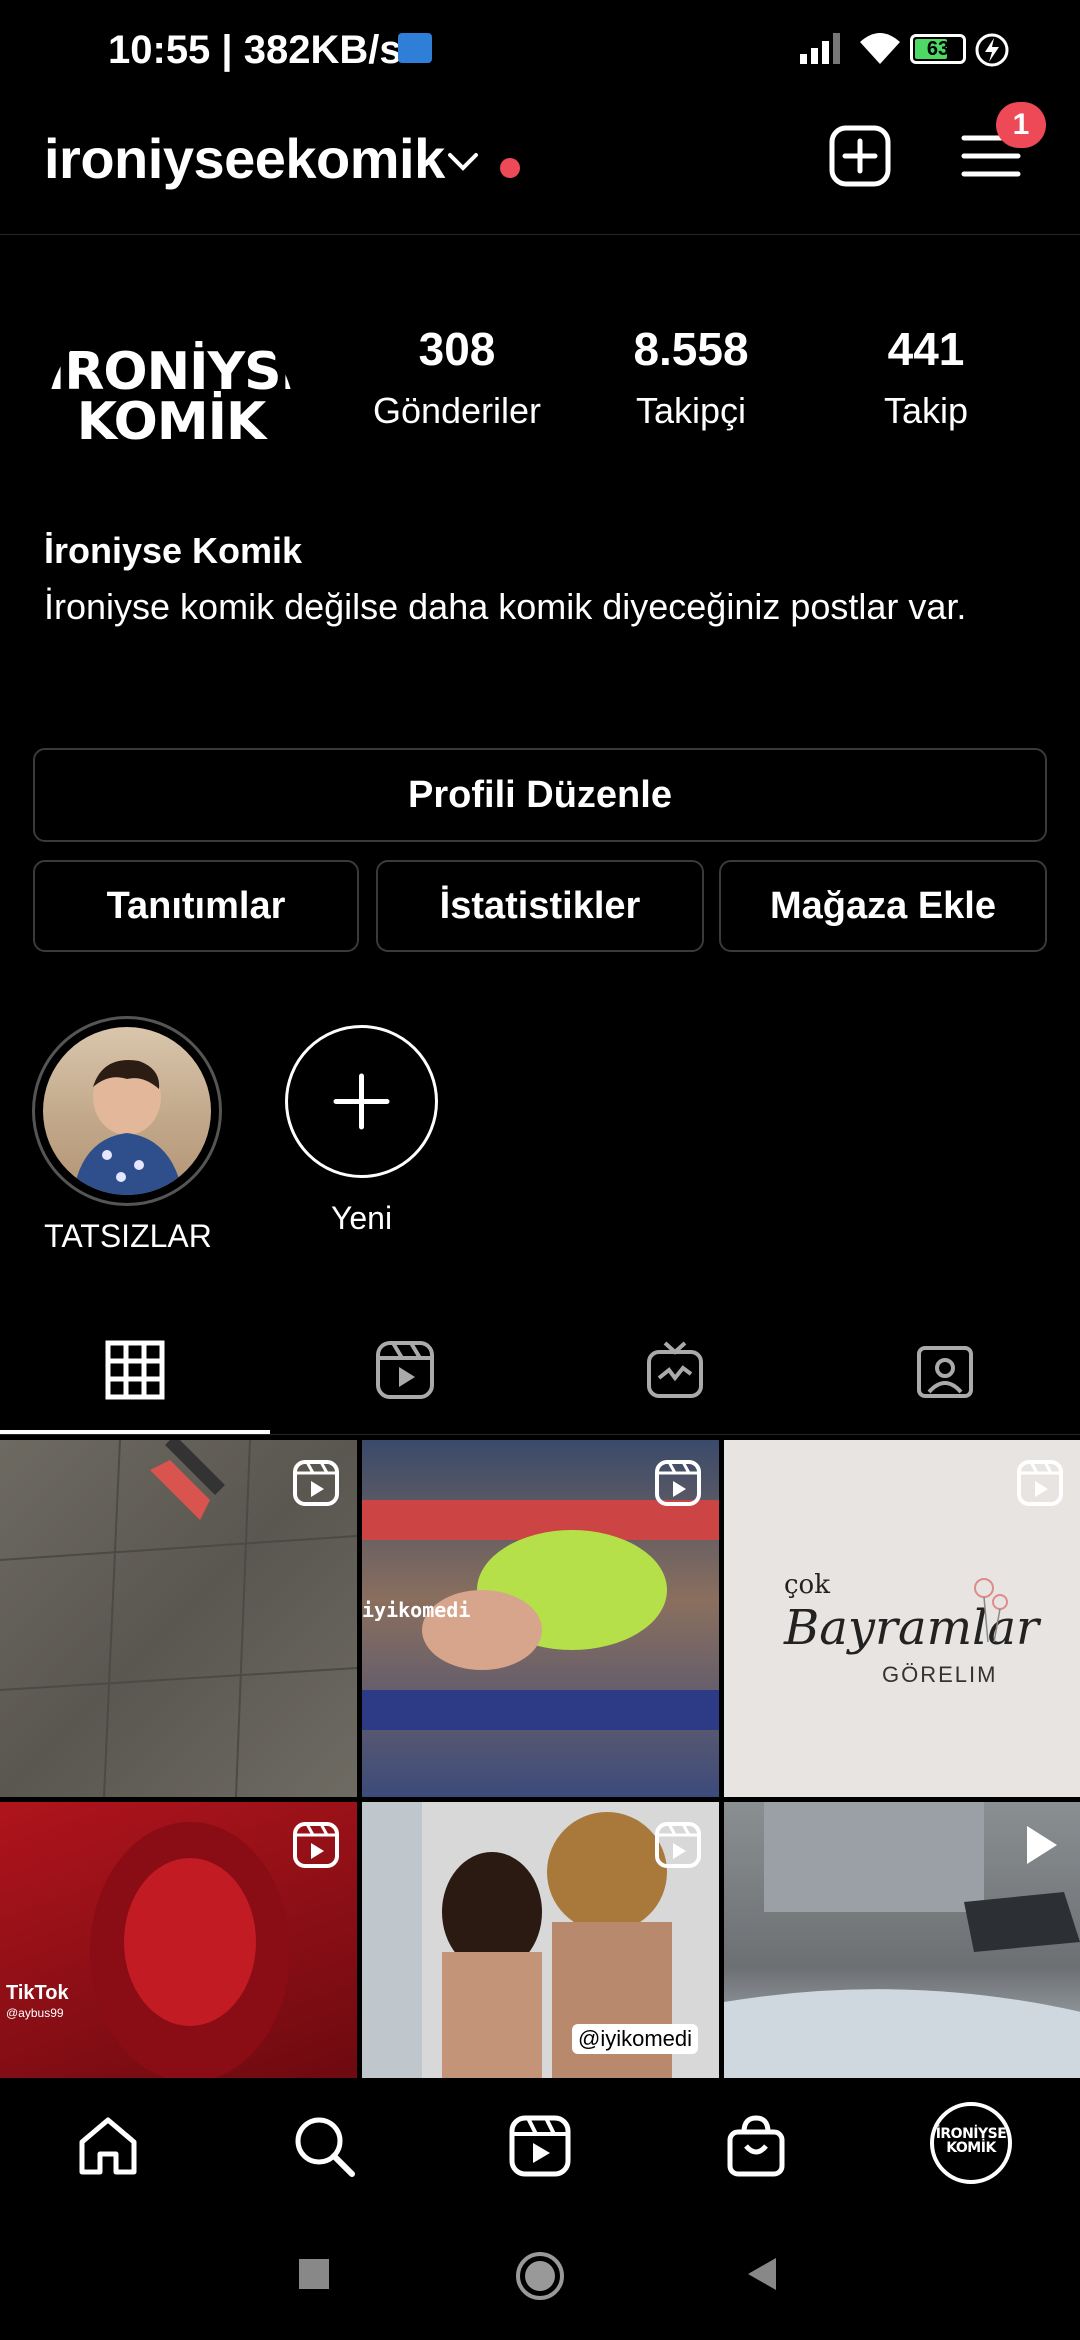  I want to click on grid-post: iyikomedi, so click(540, 1618).